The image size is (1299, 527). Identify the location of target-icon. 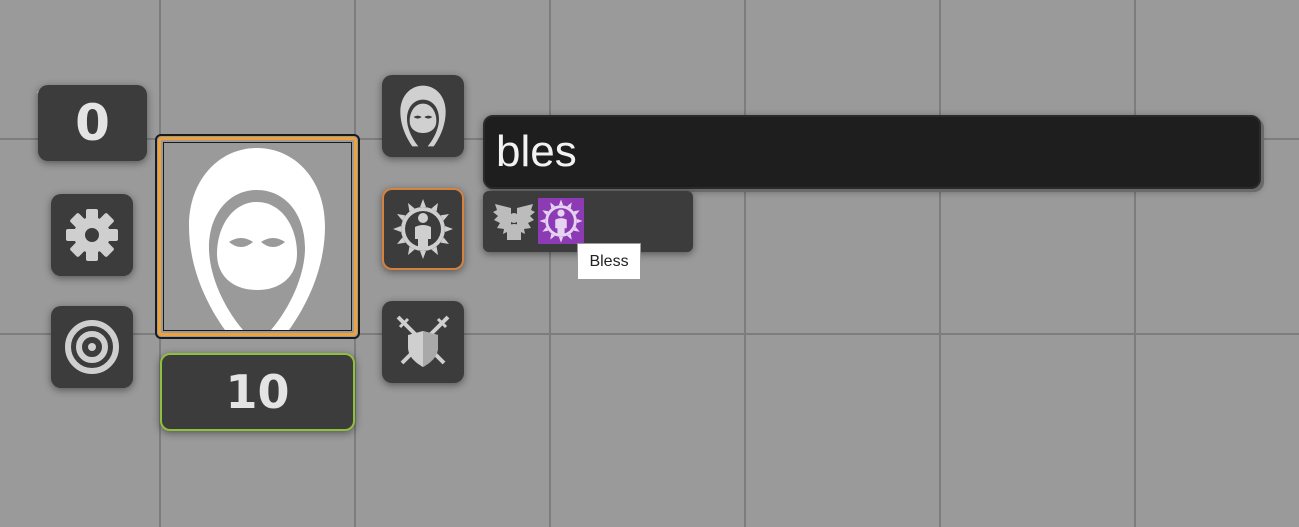
(92, 347).